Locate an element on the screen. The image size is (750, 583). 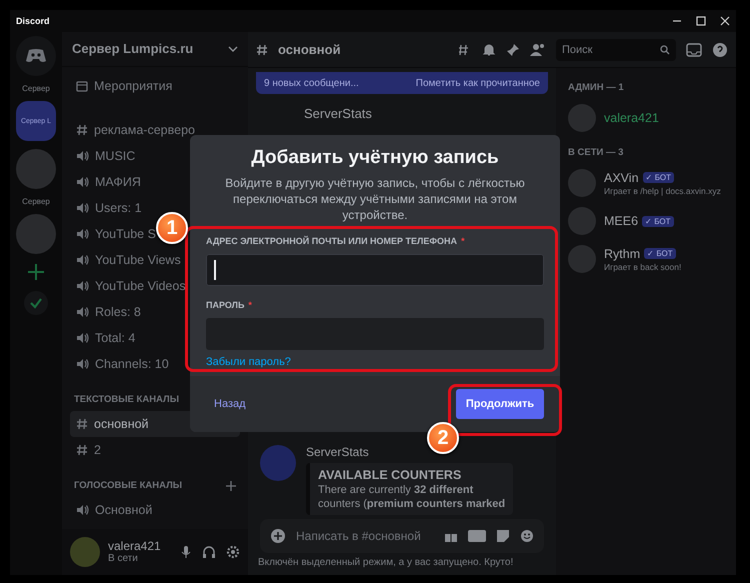
field-label: АДРЕС ЭЛЕКТРОННОЙ ПОЧТЫ ИЛИ НОМЕР ТЕЛЕФОНА is located at coordinates (332, 241).